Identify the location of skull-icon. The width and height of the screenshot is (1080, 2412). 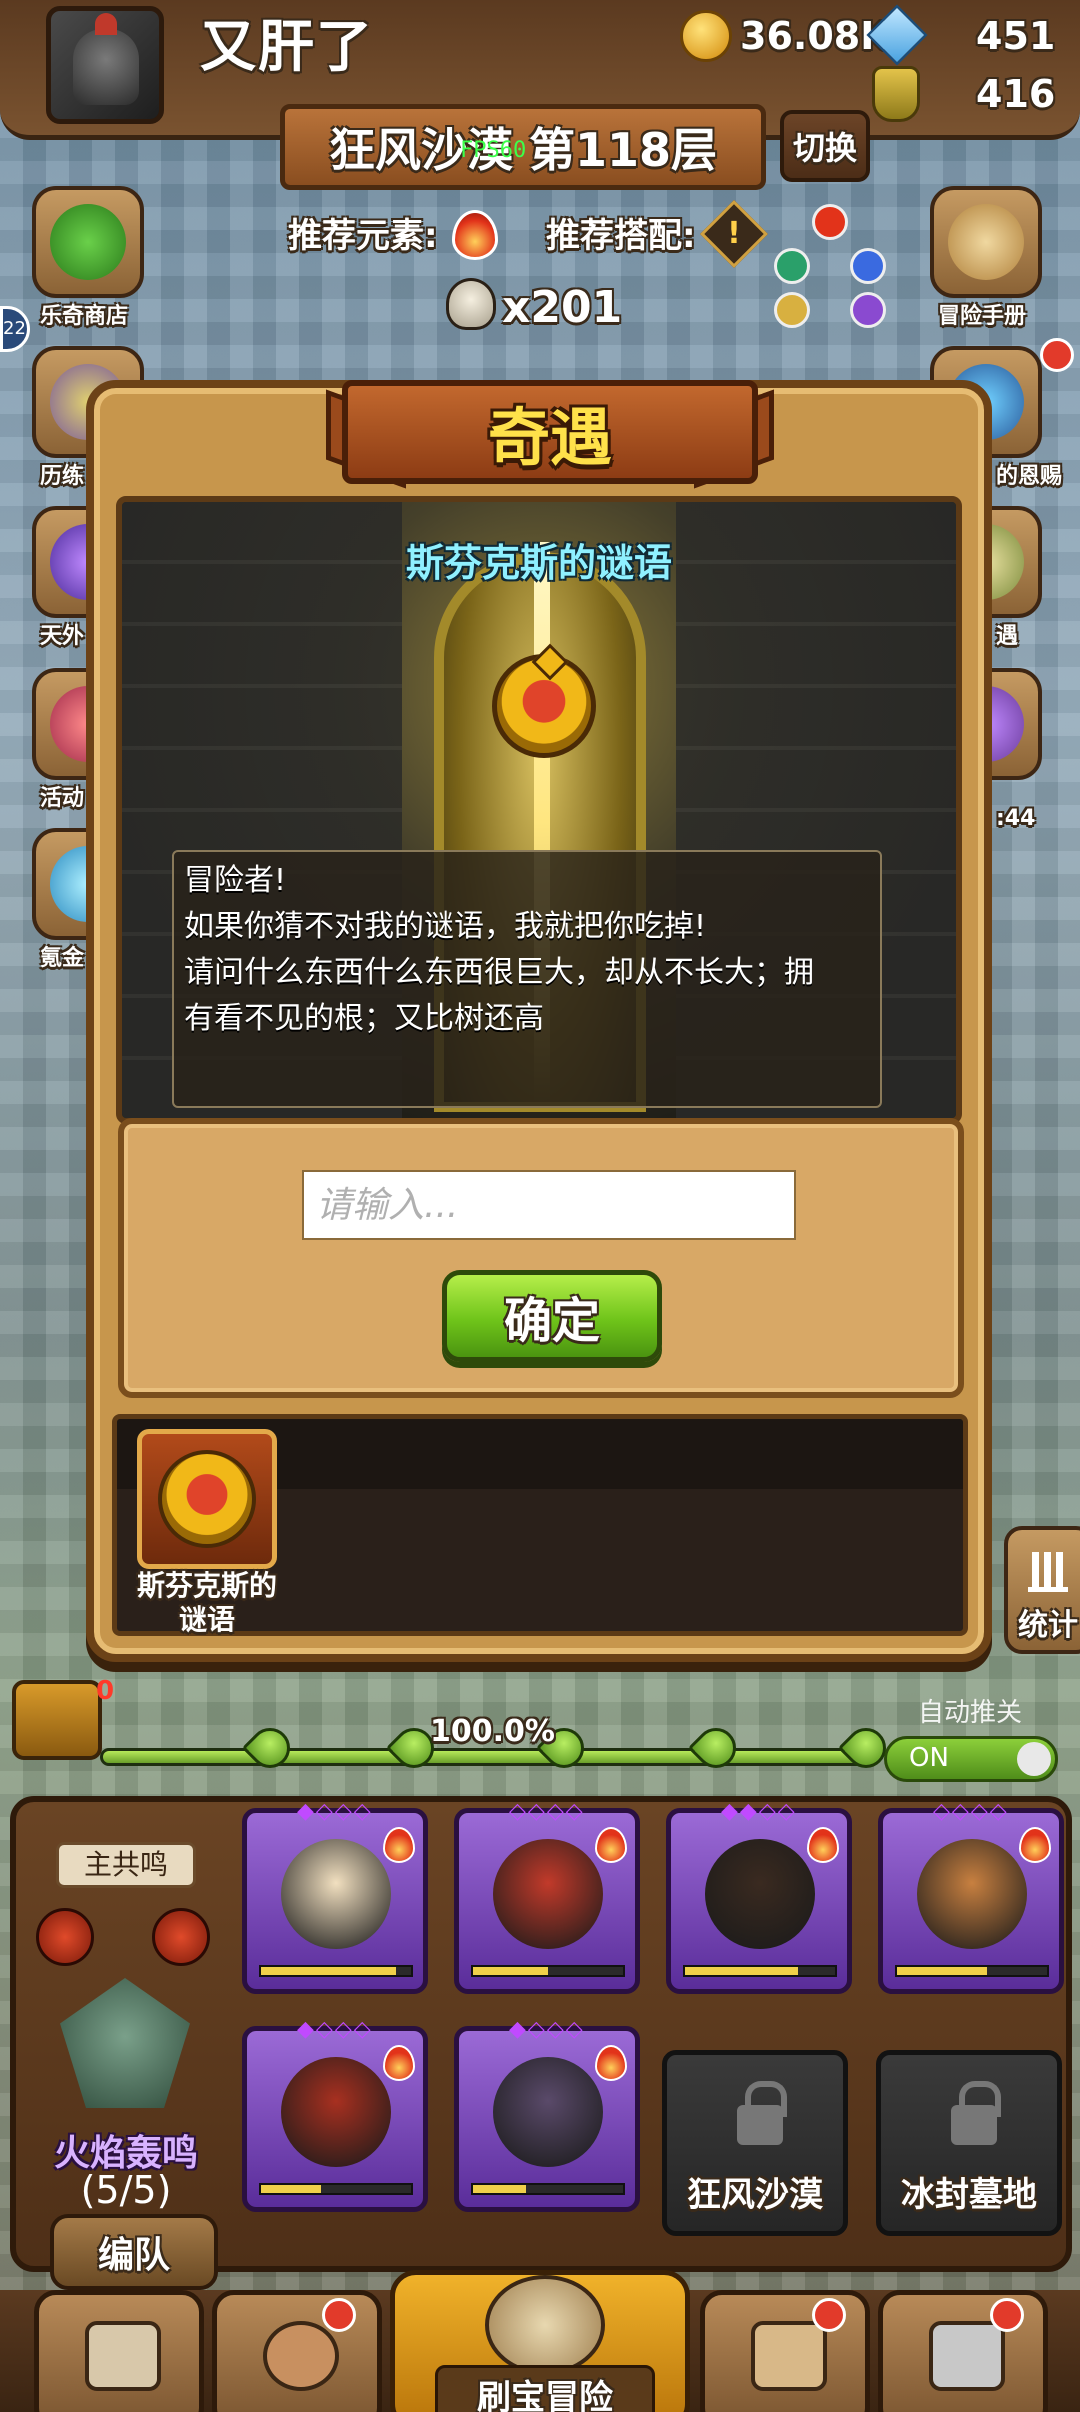
(471, 304).